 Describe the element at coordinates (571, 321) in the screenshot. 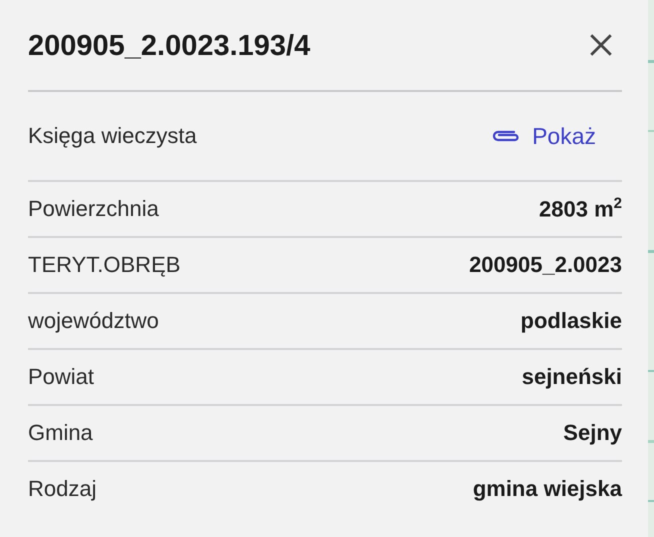

I see `field-value: podlaskie` at that location.